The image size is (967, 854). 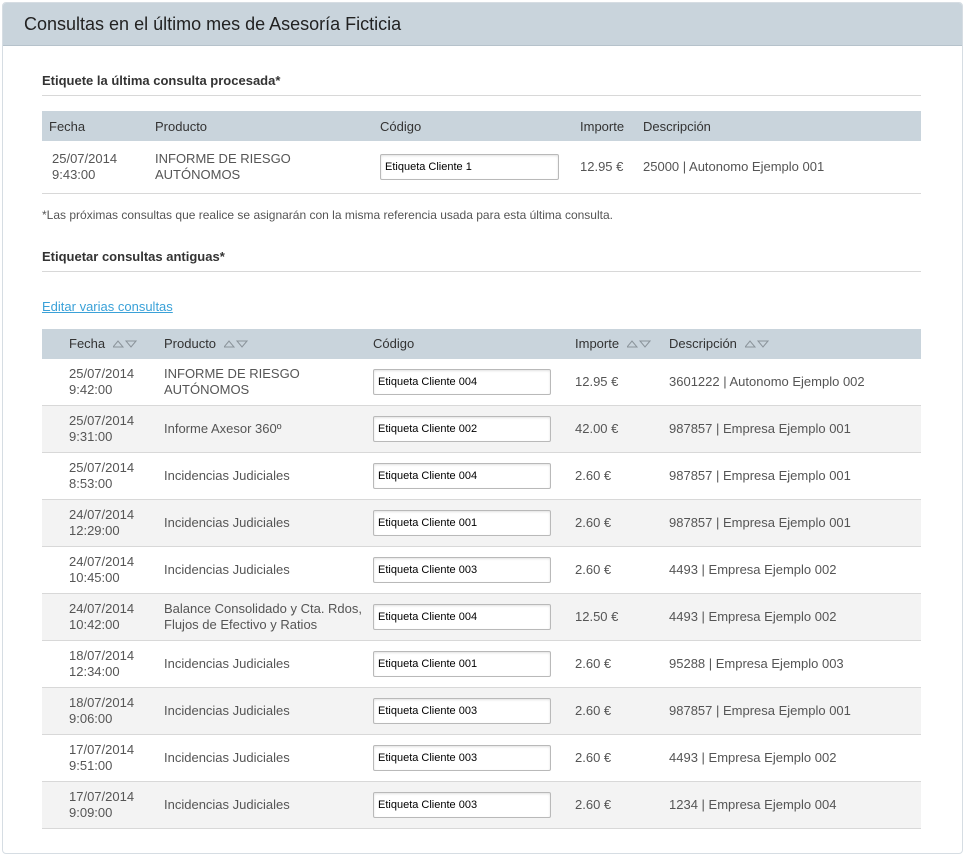 I want to click on column-label: Descripción, so click(x=703, y=343).